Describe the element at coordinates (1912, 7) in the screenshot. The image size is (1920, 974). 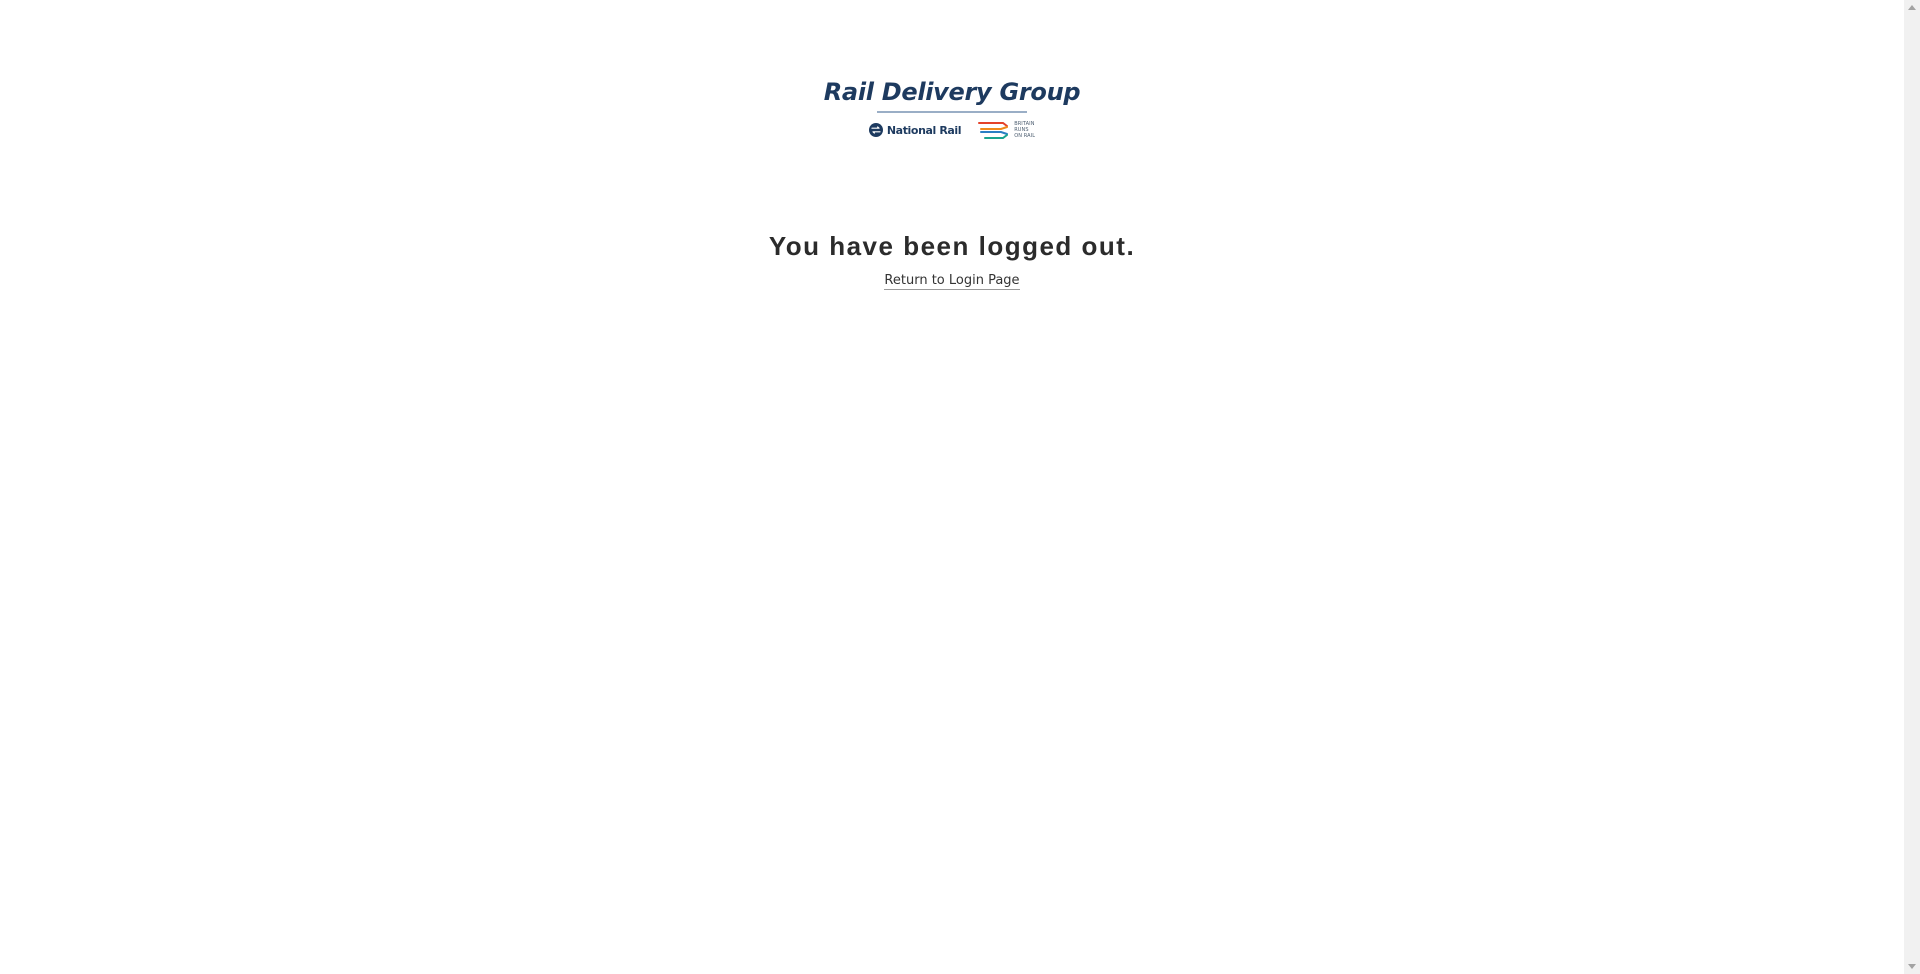
I see `chevron-up-icon` at that location.